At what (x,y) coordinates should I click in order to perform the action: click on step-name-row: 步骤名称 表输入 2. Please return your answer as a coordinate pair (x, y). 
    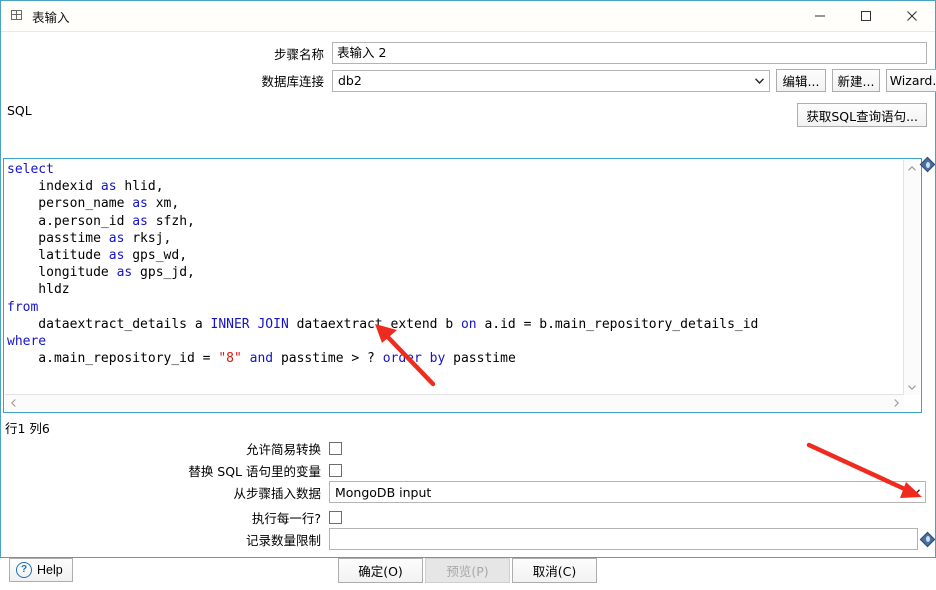
    Looking at the image, I should click on (590, 53).